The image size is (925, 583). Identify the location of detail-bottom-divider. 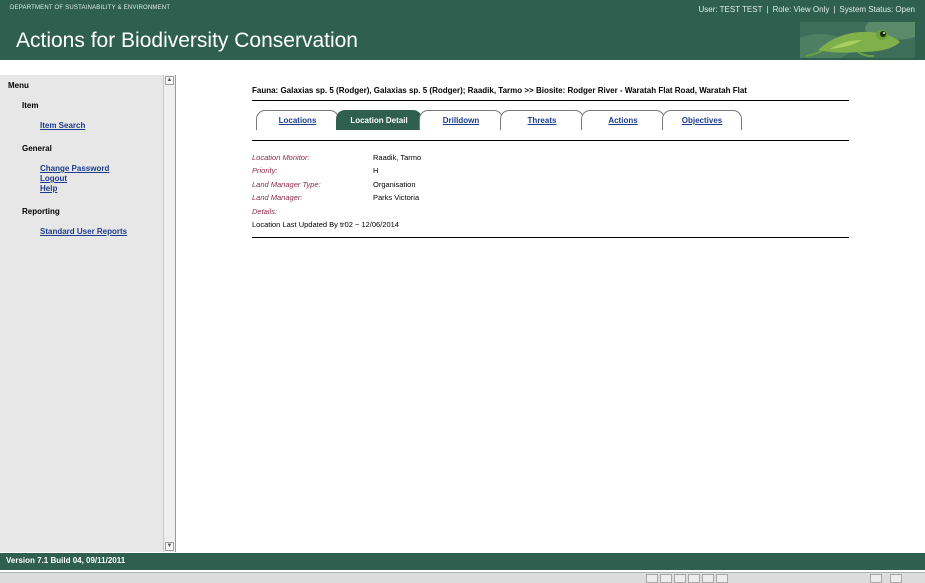
(550, 237).